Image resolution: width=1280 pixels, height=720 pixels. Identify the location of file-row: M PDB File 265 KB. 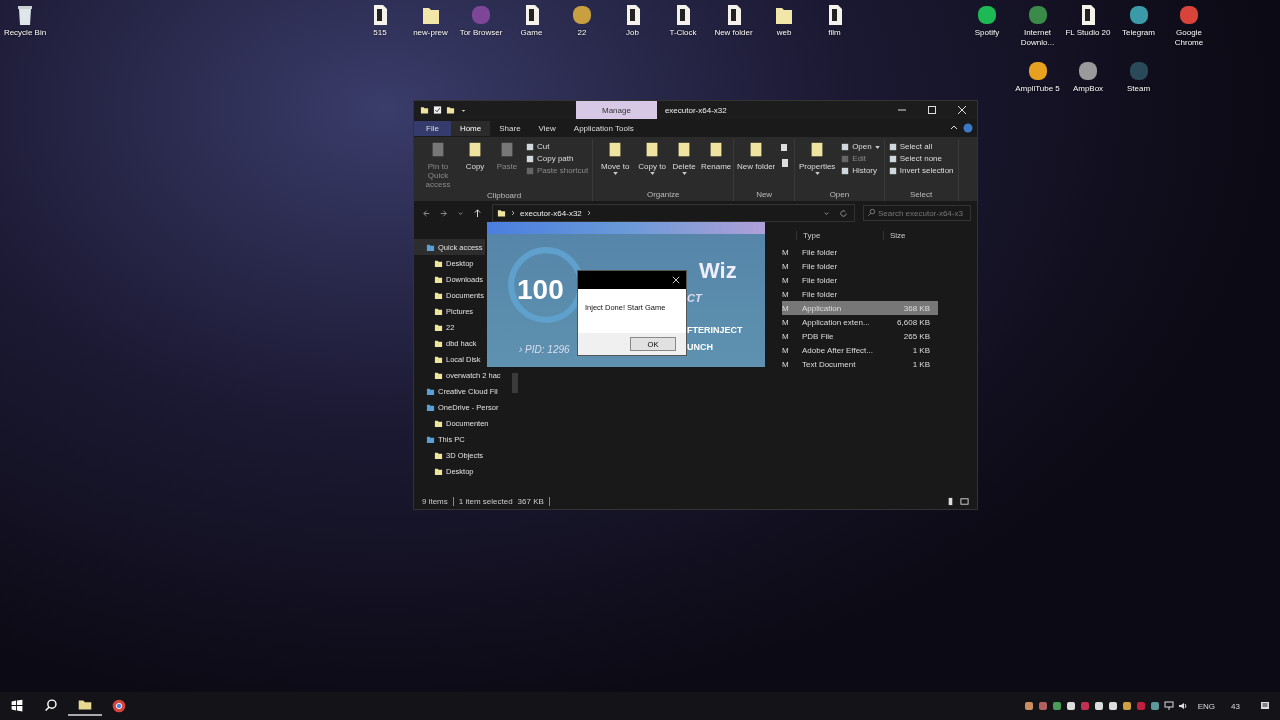
(860, 336).